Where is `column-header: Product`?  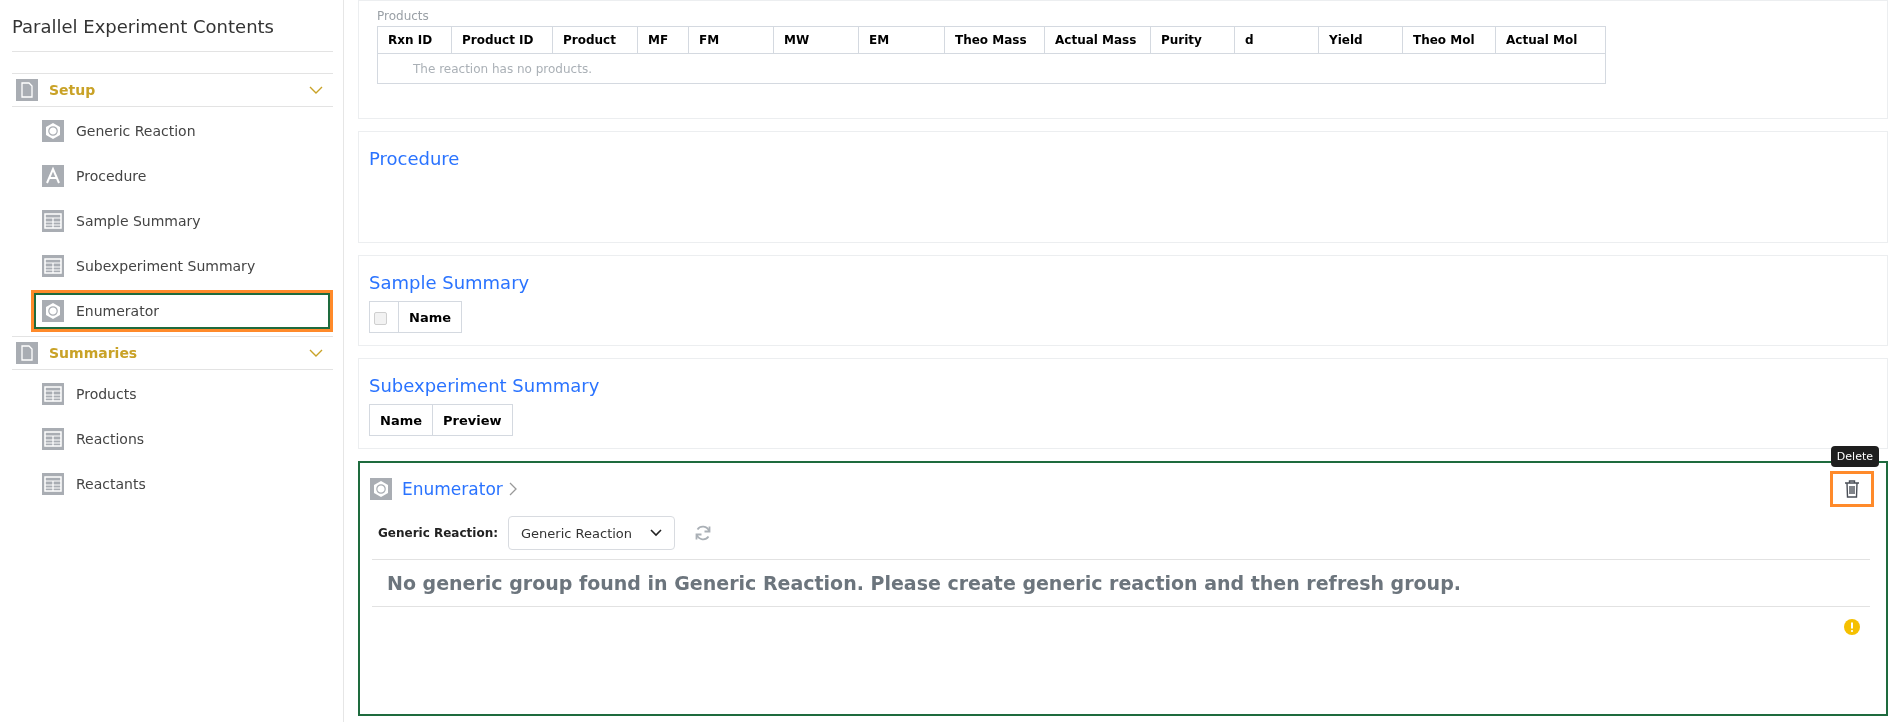 column-header: Product is located at coordinates (595, 40).